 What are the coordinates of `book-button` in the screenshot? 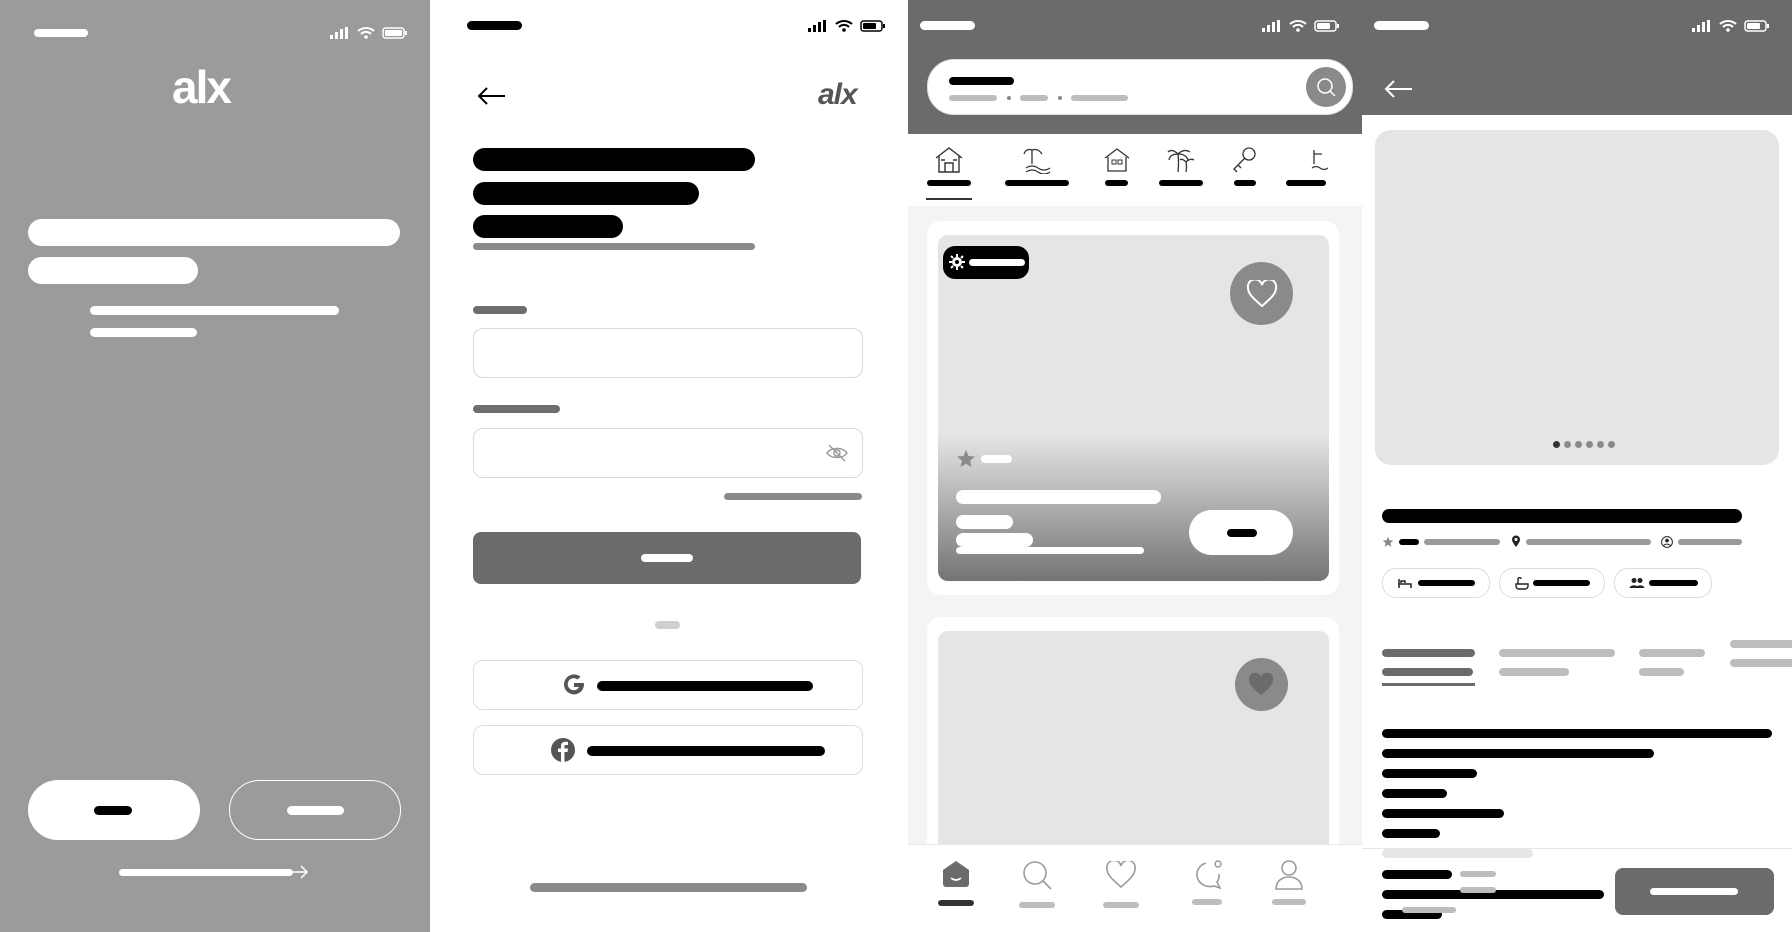 It's located at (1241, 532).